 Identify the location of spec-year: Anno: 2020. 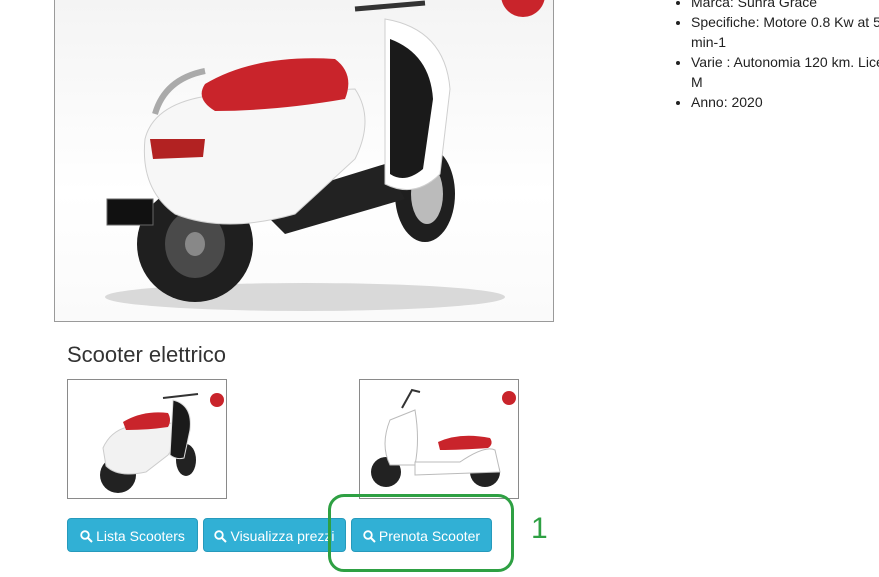
(785, 102).